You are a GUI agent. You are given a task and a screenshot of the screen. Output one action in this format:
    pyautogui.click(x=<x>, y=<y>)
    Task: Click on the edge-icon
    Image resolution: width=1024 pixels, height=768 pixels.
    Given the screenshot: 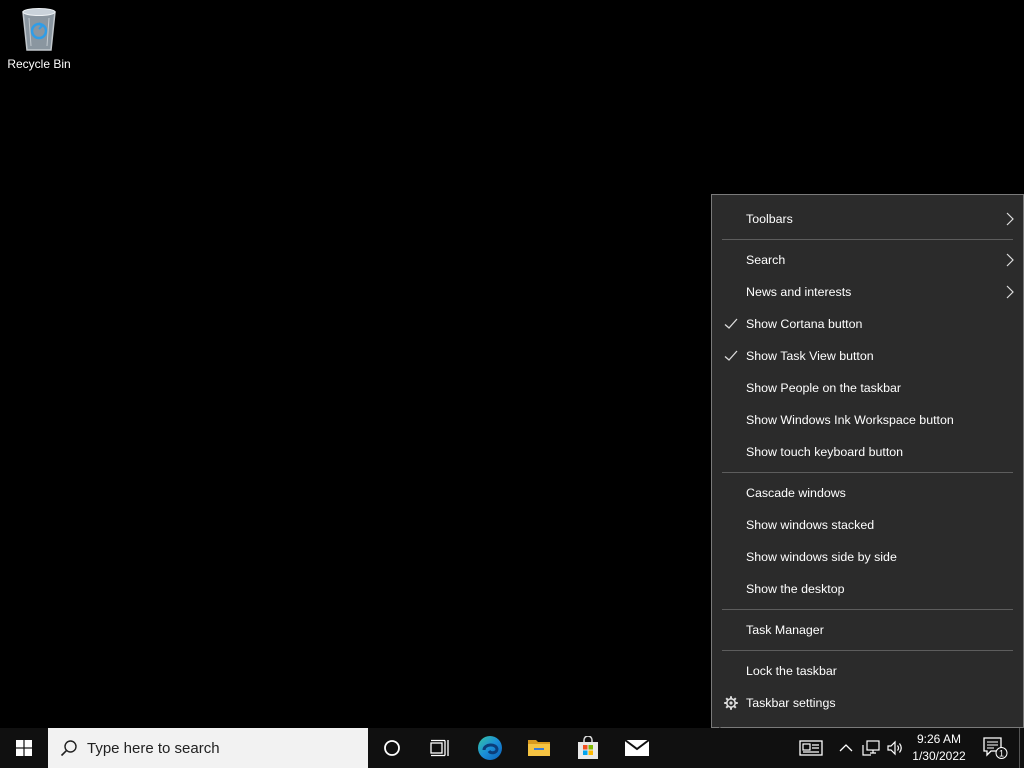 What is the action you would take?
    pyautogui.click(x=490, y=748)
    